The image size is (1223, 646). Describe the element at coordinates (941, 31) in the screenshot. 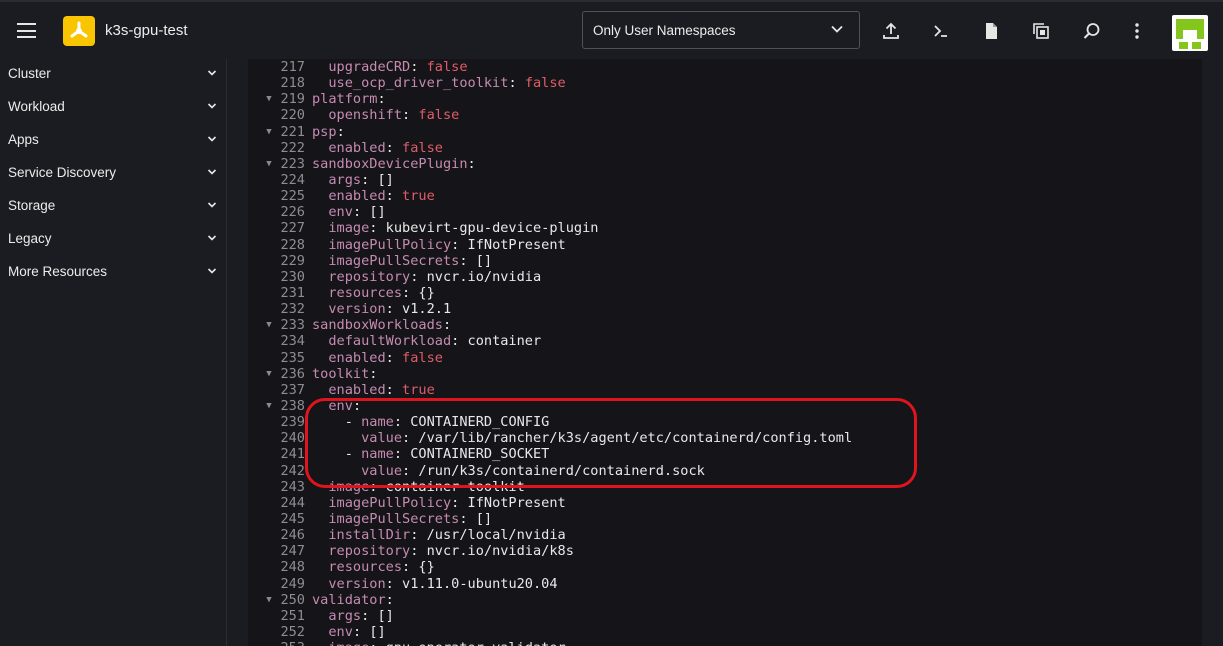

I see `terminal-icon` at that location.